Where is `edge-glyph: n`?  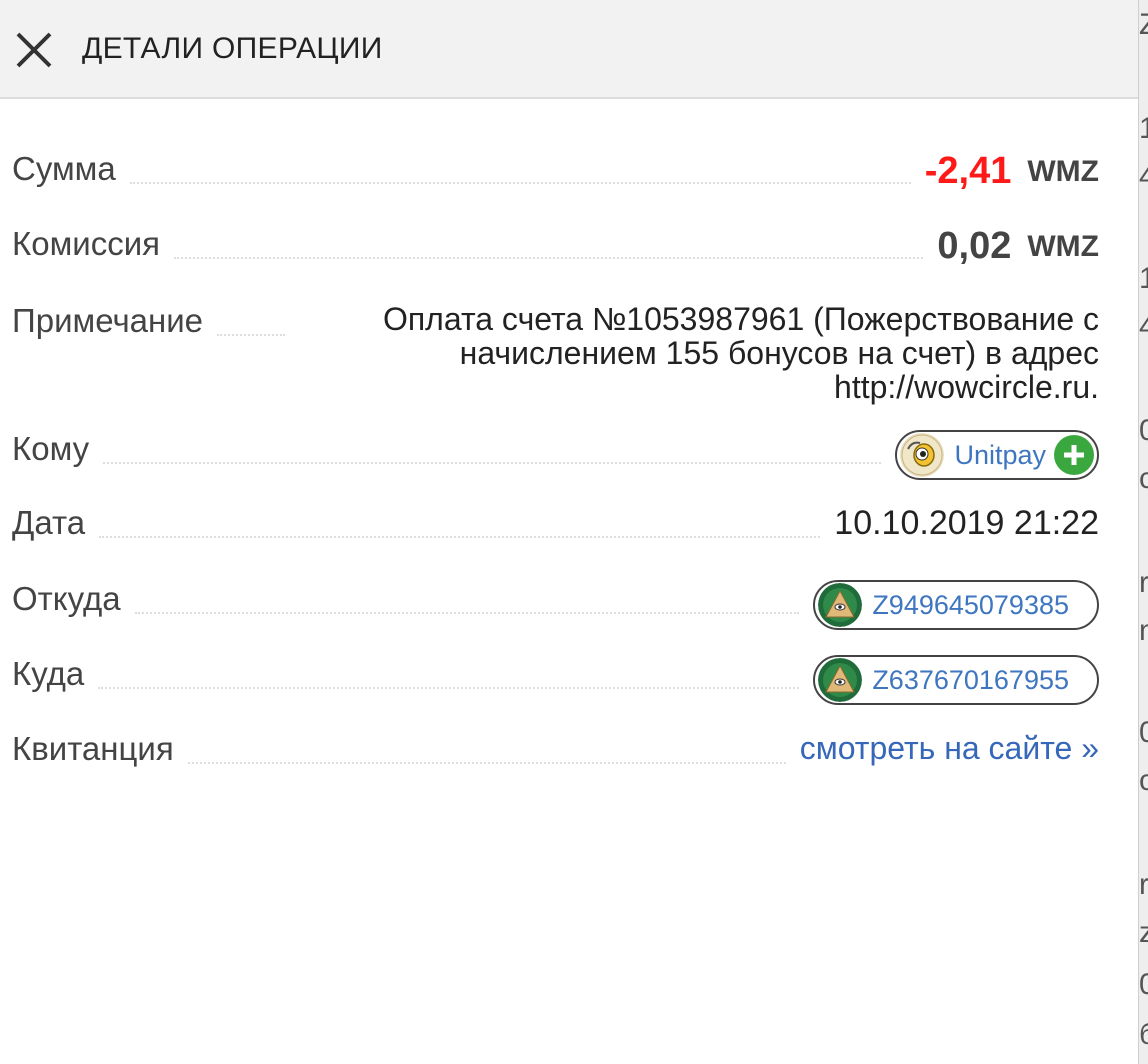
edge-glyph: n is located at coordinates (1143, 631).